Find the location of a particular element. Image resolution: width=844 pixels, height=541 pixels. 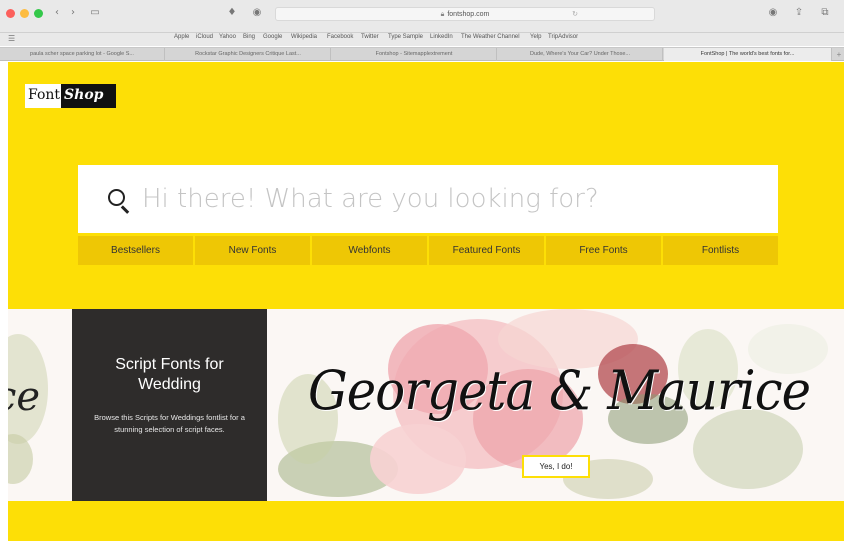

address-bar: 🔒︎ fontshop.com ↻ is located at coordinates (465, 14).